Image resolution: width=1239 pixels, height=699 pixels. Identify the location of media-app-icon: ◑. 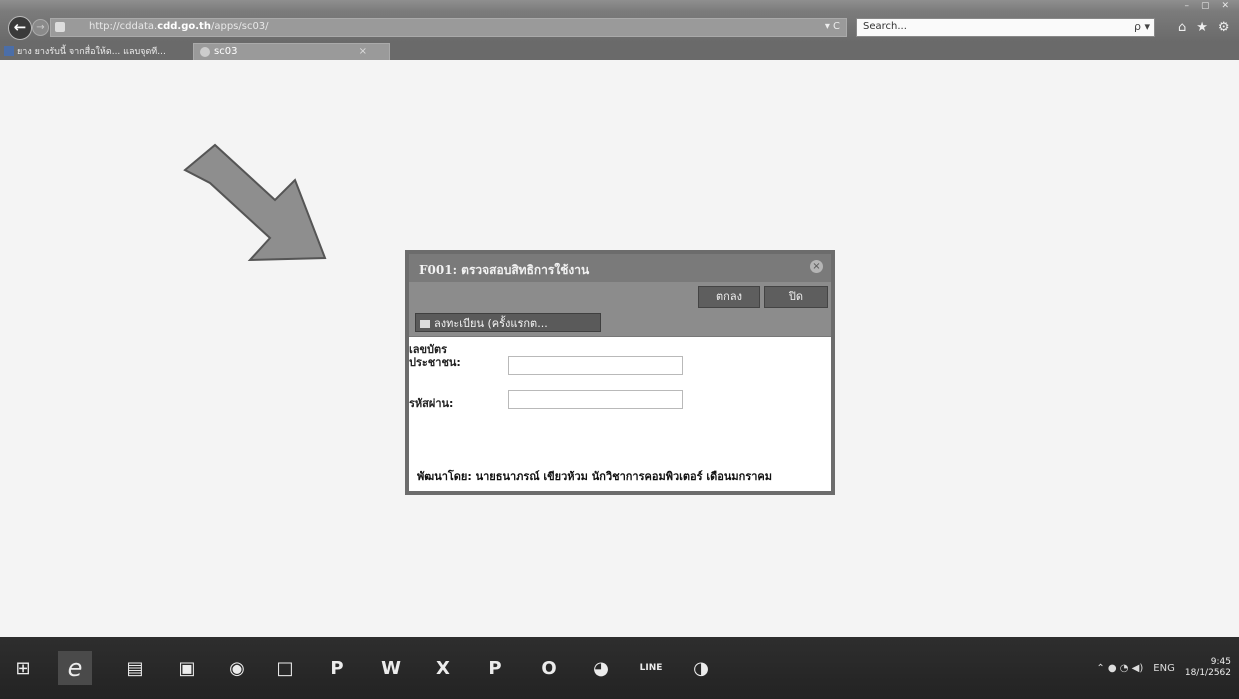
(701, 668).